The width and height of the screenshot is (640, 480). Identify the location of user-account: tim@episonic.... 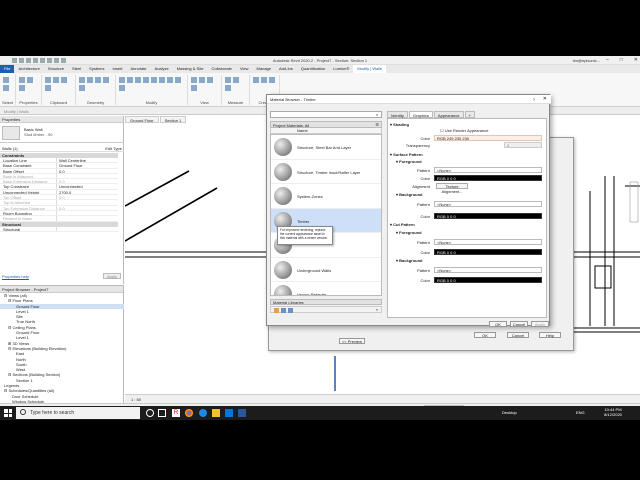
(586, 60).